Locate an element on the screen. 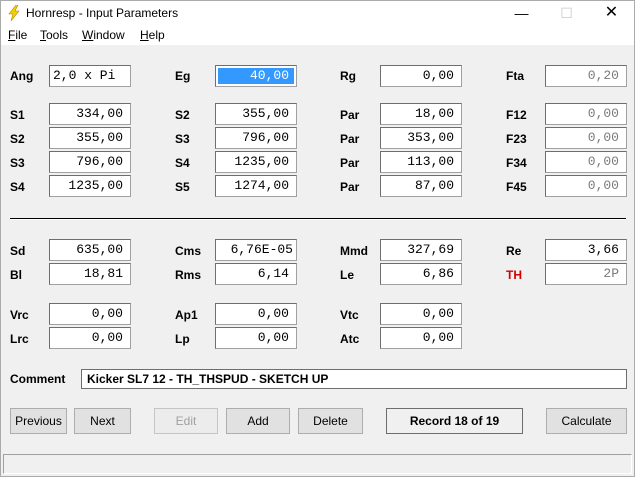 The height and width of the screenshot is (477, 635). previous-button-label: Previous is located at coordinates (38, 421).